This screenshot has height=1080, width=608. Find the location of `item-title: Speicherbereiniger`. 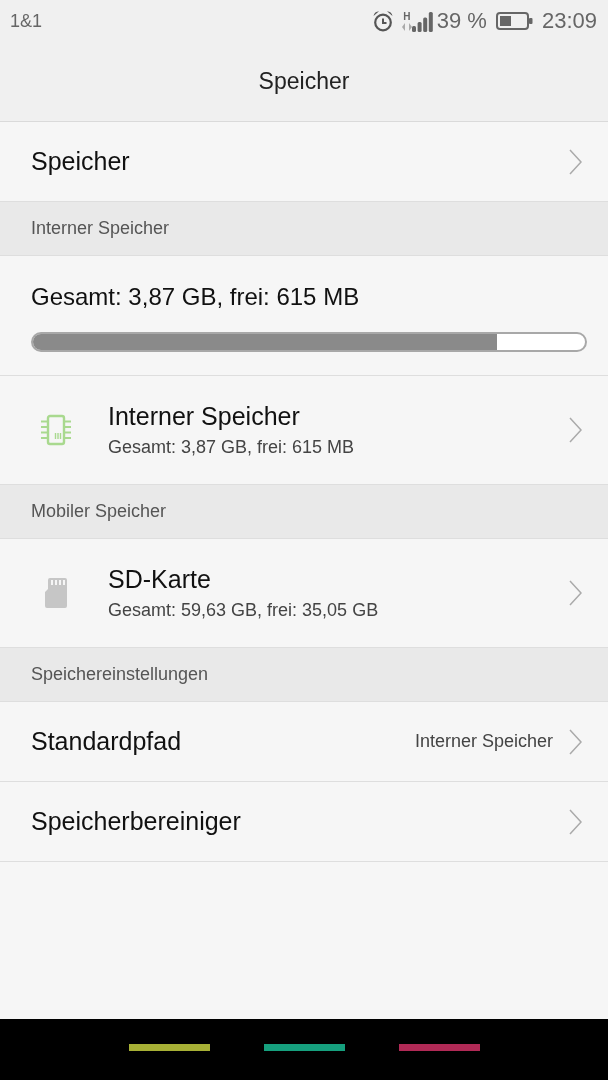

item-title: Speicherbereiniger is located at coordinates (136, 821).